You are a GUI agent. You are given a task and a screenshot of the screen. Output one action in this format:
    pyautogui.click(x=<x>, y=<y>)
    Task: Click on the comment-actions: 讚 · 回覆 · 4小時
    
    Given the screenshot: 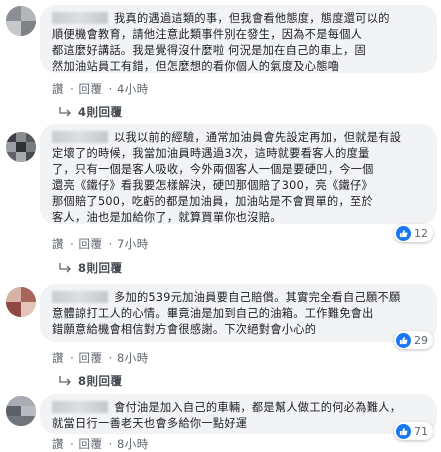 What is the action you would take?
    pyautogui.click(x=100, y=89)
    